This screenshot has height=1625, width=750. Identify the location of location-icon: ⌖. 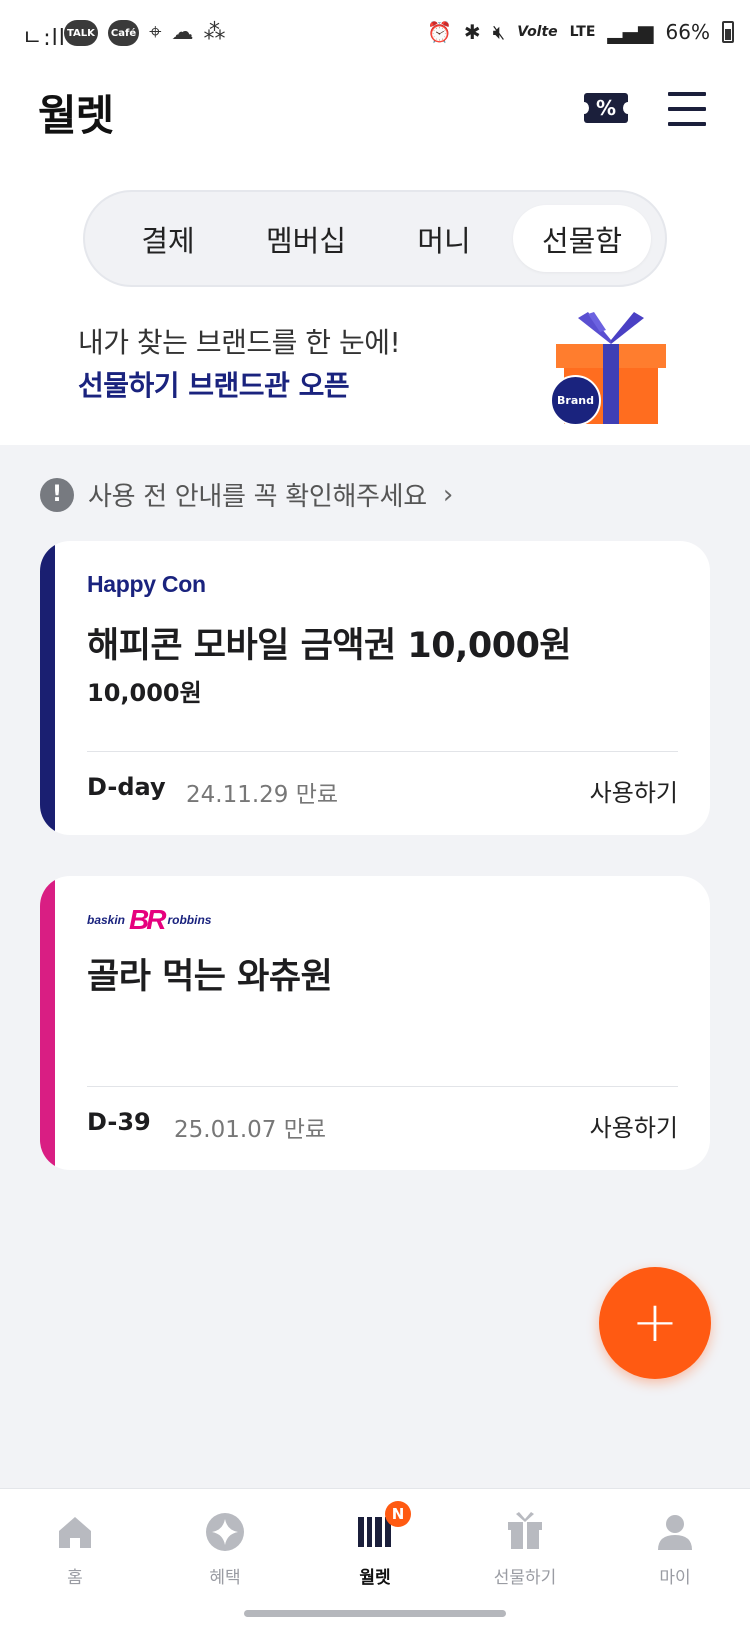
(155, 32).